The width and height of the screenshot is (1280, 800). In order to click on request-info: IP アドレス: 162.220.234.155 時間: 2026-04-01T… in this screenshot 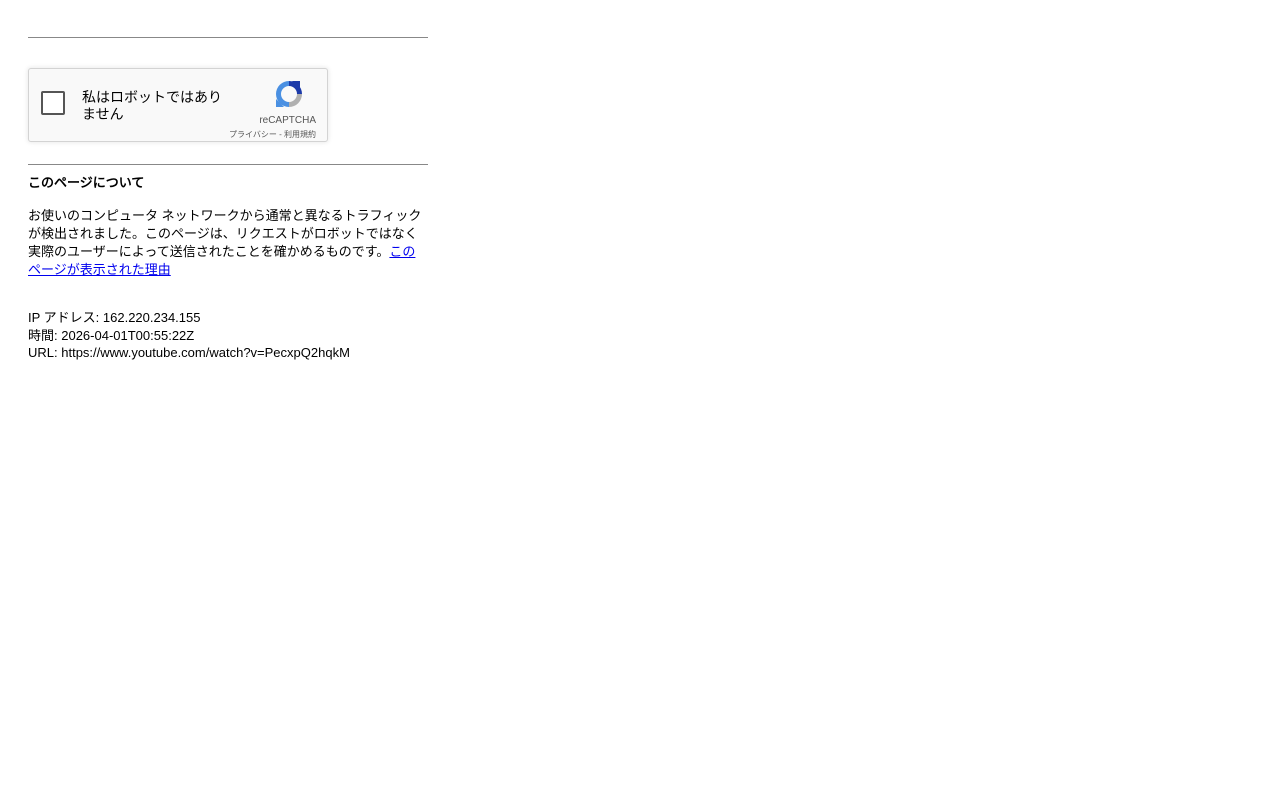, I will do `click(228, 335)`.